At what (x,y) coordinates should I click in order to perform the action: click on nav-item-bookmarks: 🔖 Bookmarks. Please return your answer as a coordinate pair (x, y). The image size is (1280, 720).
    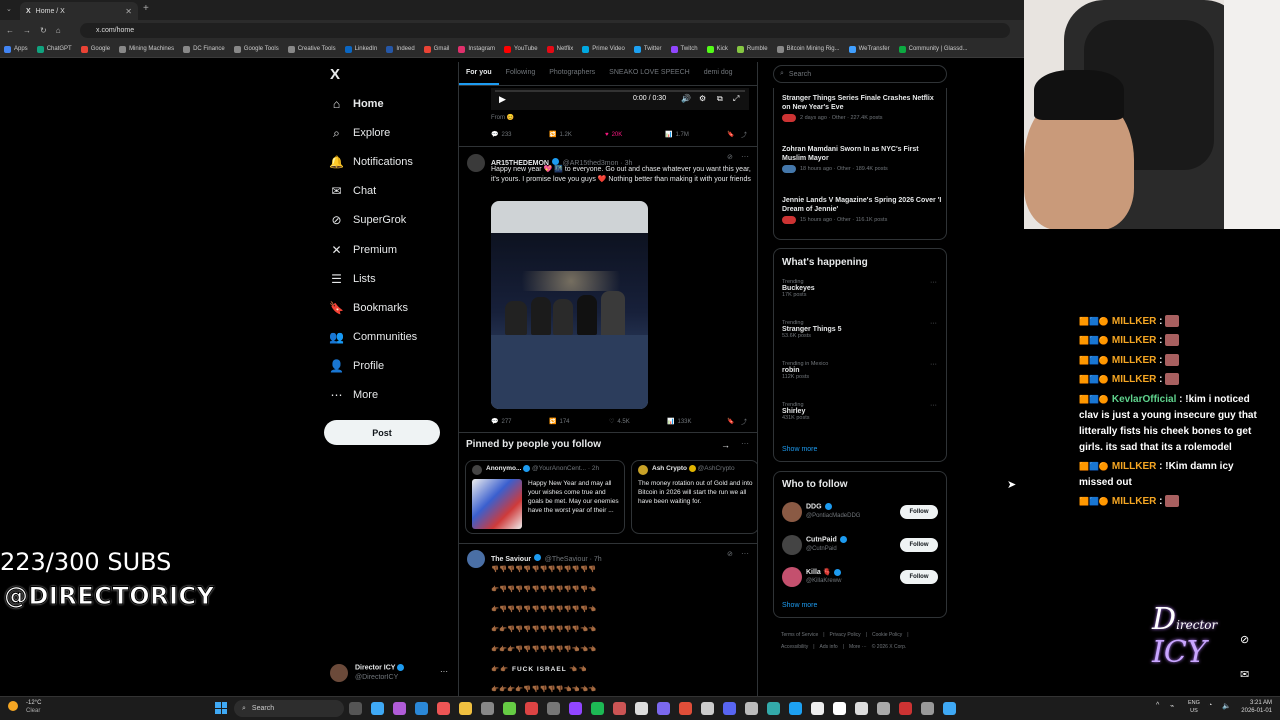
    Looking at the image, I should click on (368, 308).